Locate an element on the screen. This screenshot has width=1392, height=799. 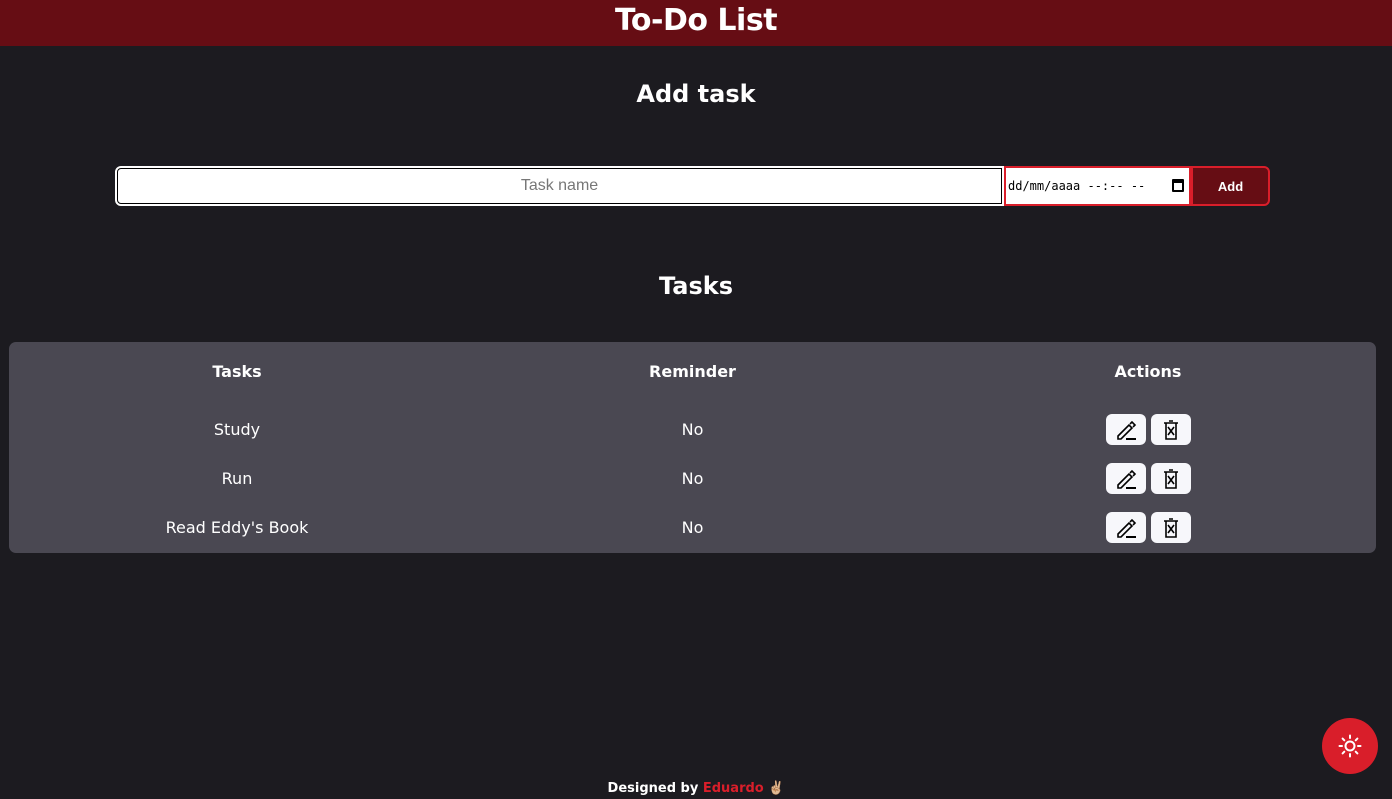
column-header-tasks: Tasks is located at coordinates (237, 371).